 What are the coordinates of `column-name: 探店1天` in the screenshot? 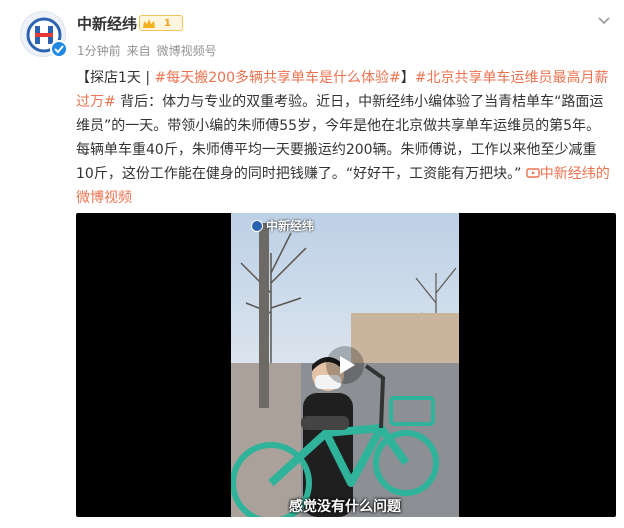 It's located at (115, 78).